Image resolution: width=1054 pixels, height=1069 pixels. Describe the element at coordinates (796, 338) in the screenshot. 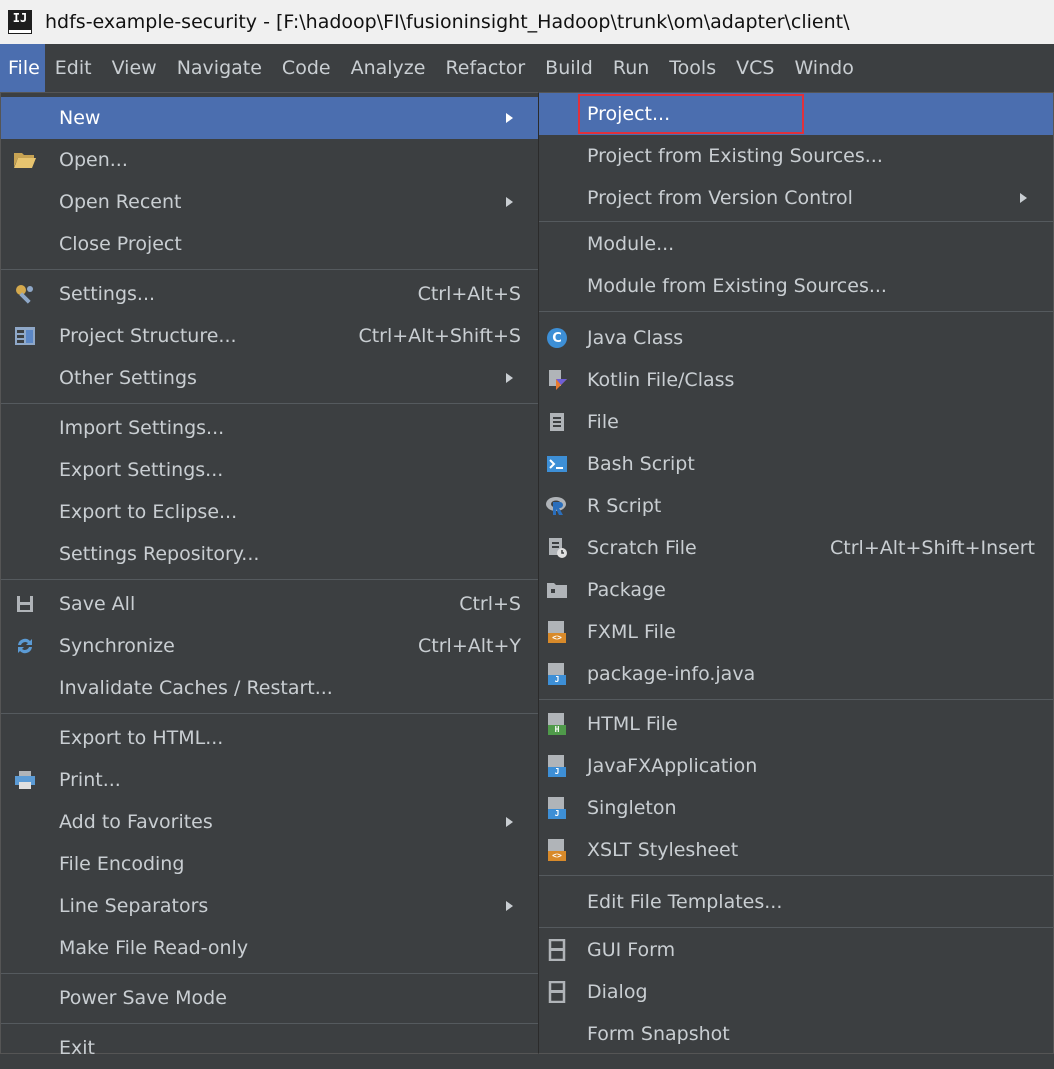

I see `submenu-item-java-class: C Java Class` at that location.